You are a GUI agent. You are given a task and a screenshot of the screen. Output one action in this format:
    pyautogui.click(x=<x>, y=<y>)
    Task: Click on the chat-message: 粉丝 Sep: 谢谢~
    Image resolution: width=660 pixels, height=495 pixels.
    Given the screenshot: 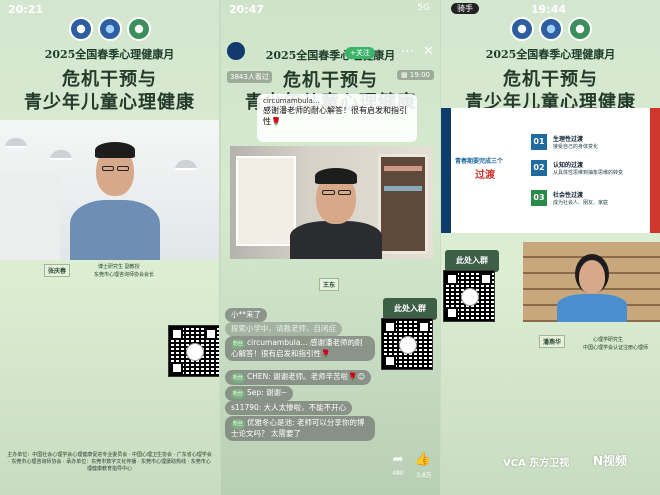 What is the action you would take?
    pyautogui.click(x=259, y=393)
    